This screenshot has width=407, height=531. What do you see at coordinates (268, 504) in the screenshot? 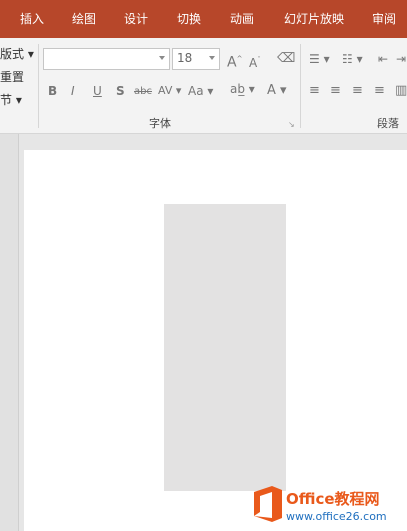
I see `office-logo-icon` at bounding box center [268, 504].